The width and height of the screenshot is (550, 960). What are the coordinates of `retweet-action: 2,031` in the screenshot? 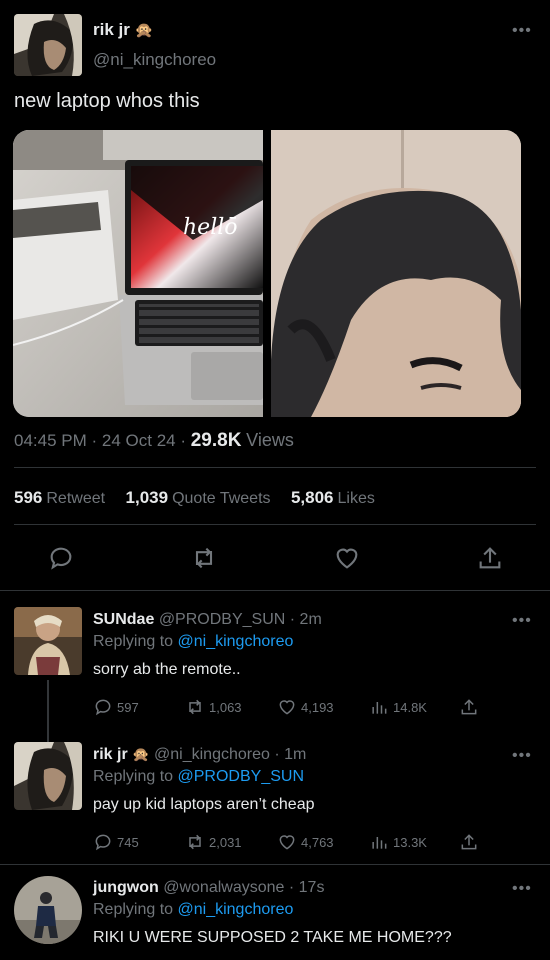 It's located at (213, 842).